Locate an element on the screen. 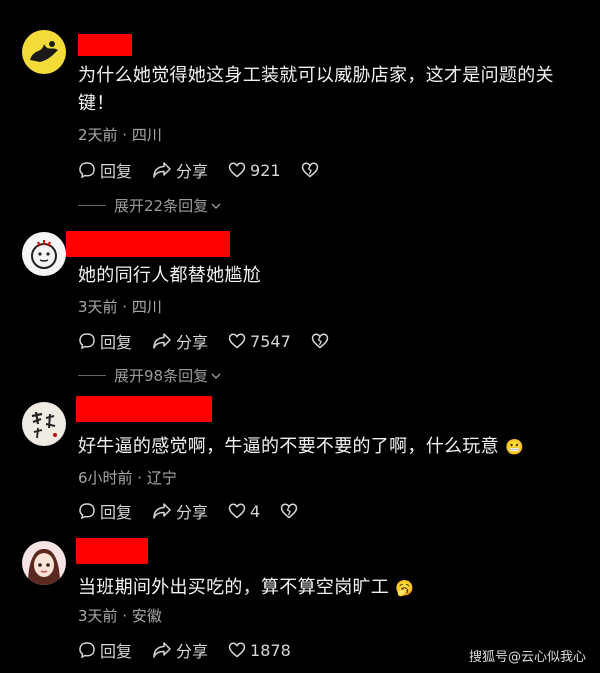 This screenshot has height=673, width=600. expand-replies-label: 展开22条回复 is located at coordinates (161, 206).